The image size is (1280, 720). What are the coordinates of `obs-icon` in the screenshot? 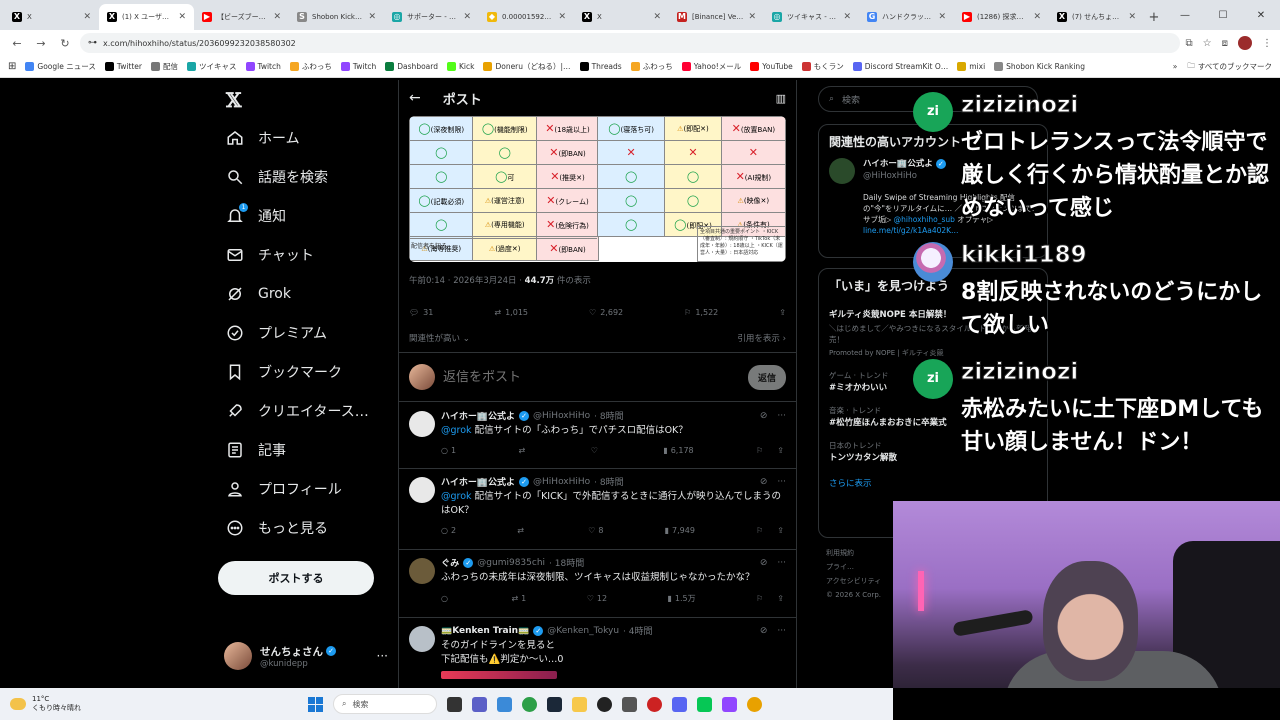 It's located at (604, 704).